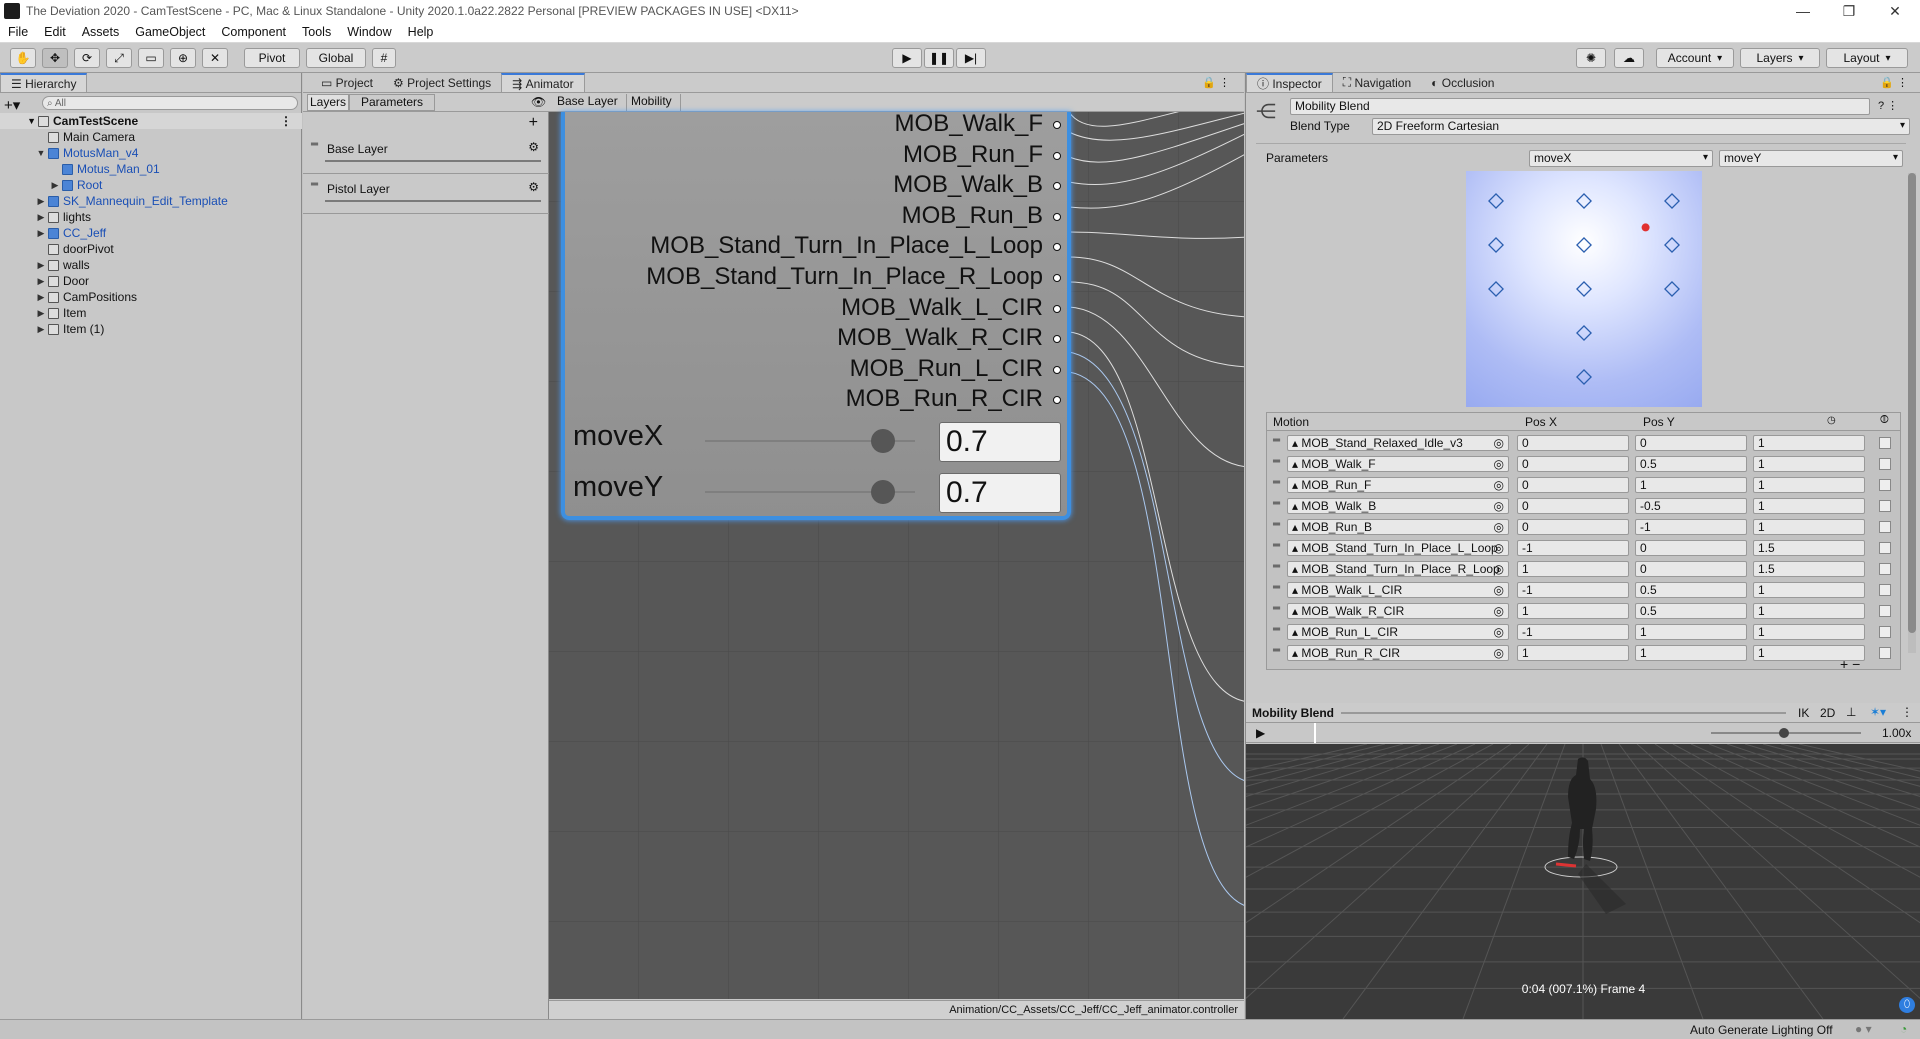  Describe the element at coordinates (1583, 485) in the screenshot. I see `motion-row: ═ ▴ MOB_Run_F ◎ 0 1 1` at that location.